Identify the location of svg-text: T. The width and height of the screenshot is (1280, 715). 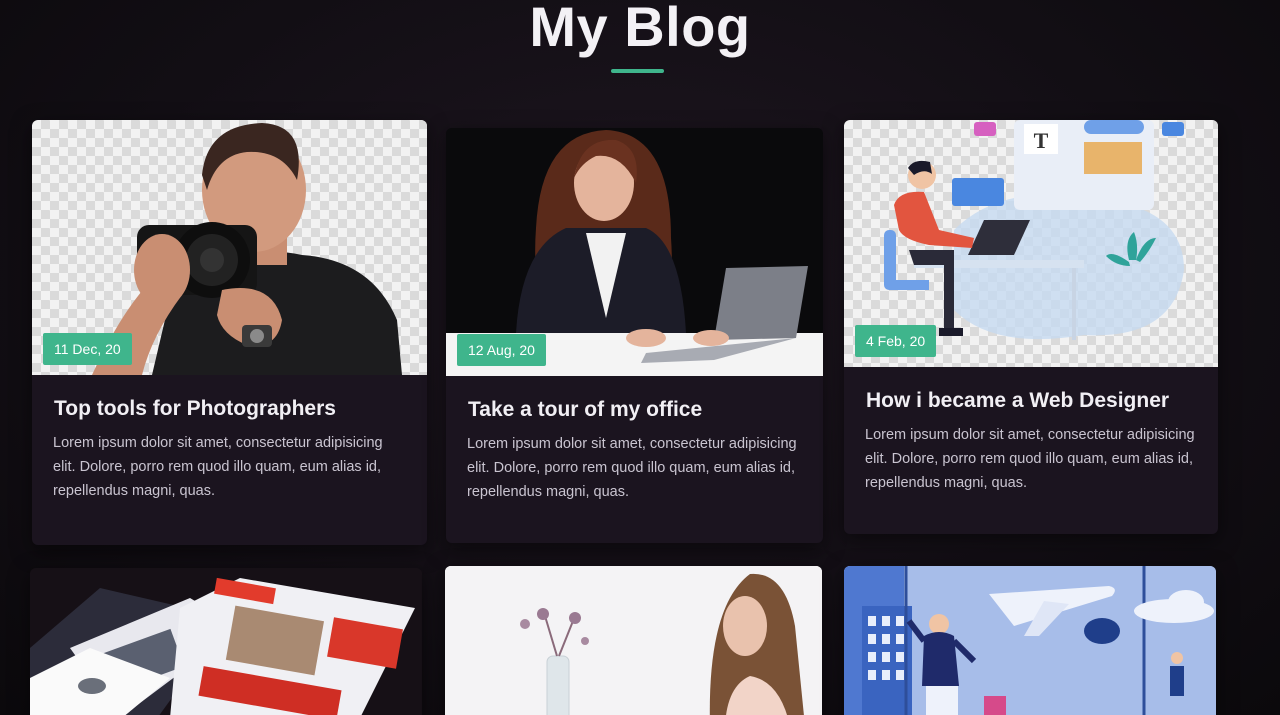
(1041, 140).